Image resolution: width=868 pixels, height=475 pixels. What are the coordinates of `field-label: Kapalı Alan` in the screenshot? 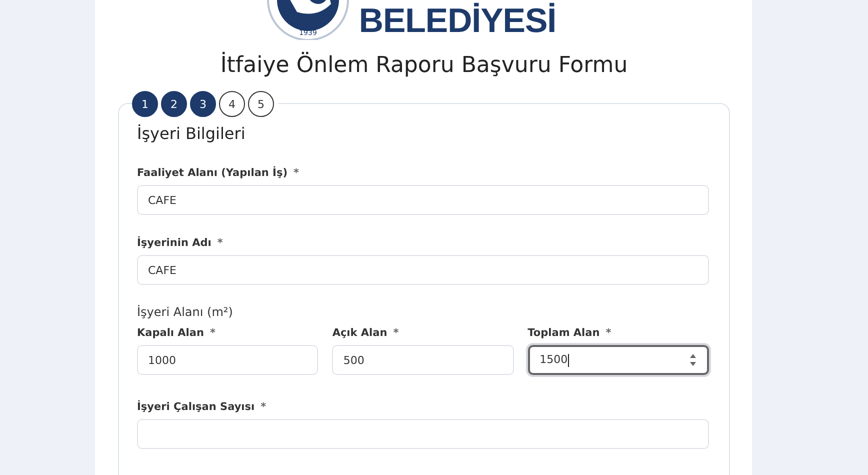 It's located at (170, 333).